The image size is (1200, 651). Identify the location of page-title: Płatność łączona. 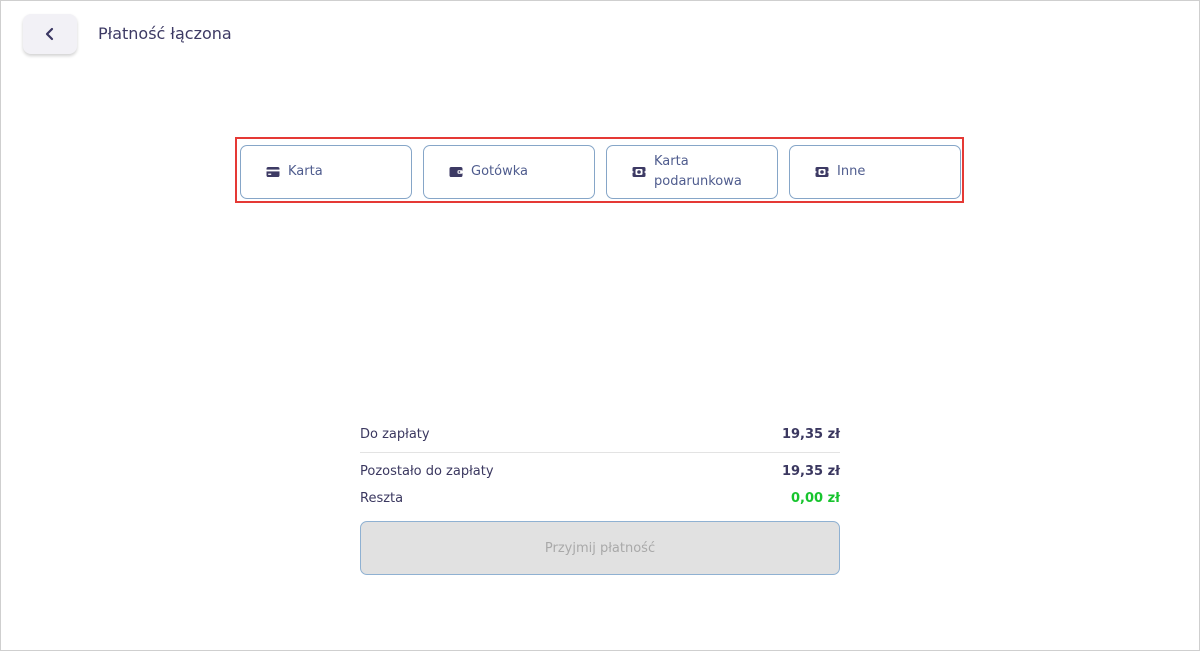
(165, 33).